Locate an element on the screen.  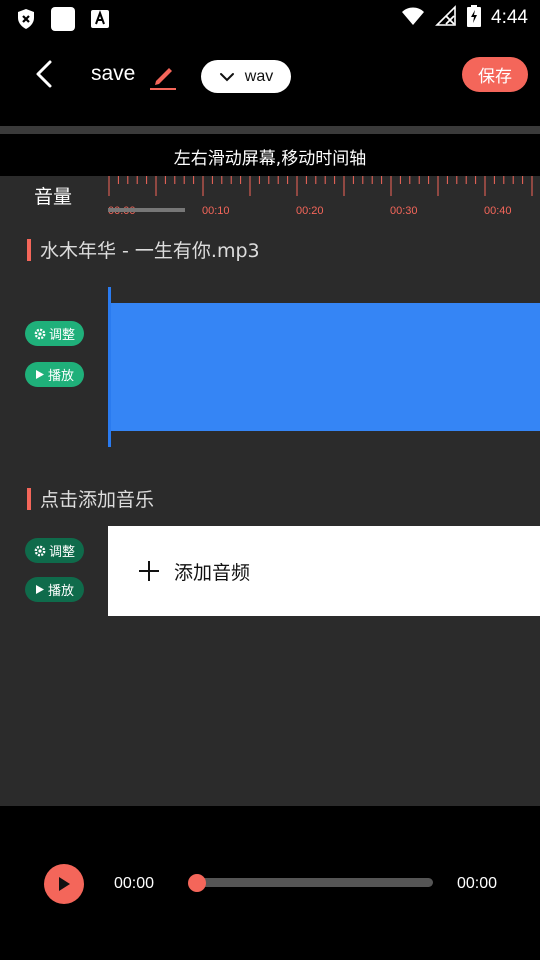
clock: 4:44 is located at coordinates (509, 17).